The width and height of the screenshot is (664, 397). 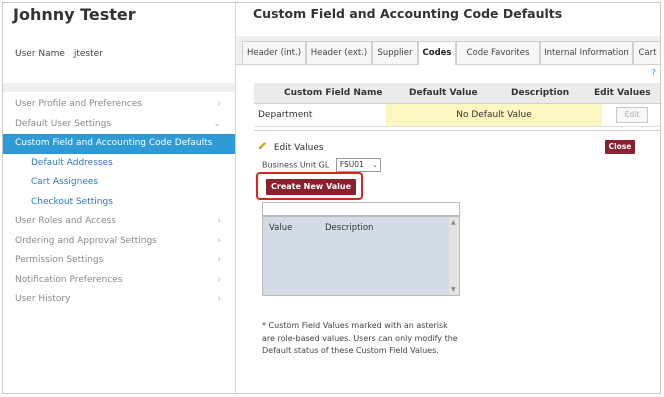 I want to click on col-header-default-value: Default Value, so click(x=443, y=93).